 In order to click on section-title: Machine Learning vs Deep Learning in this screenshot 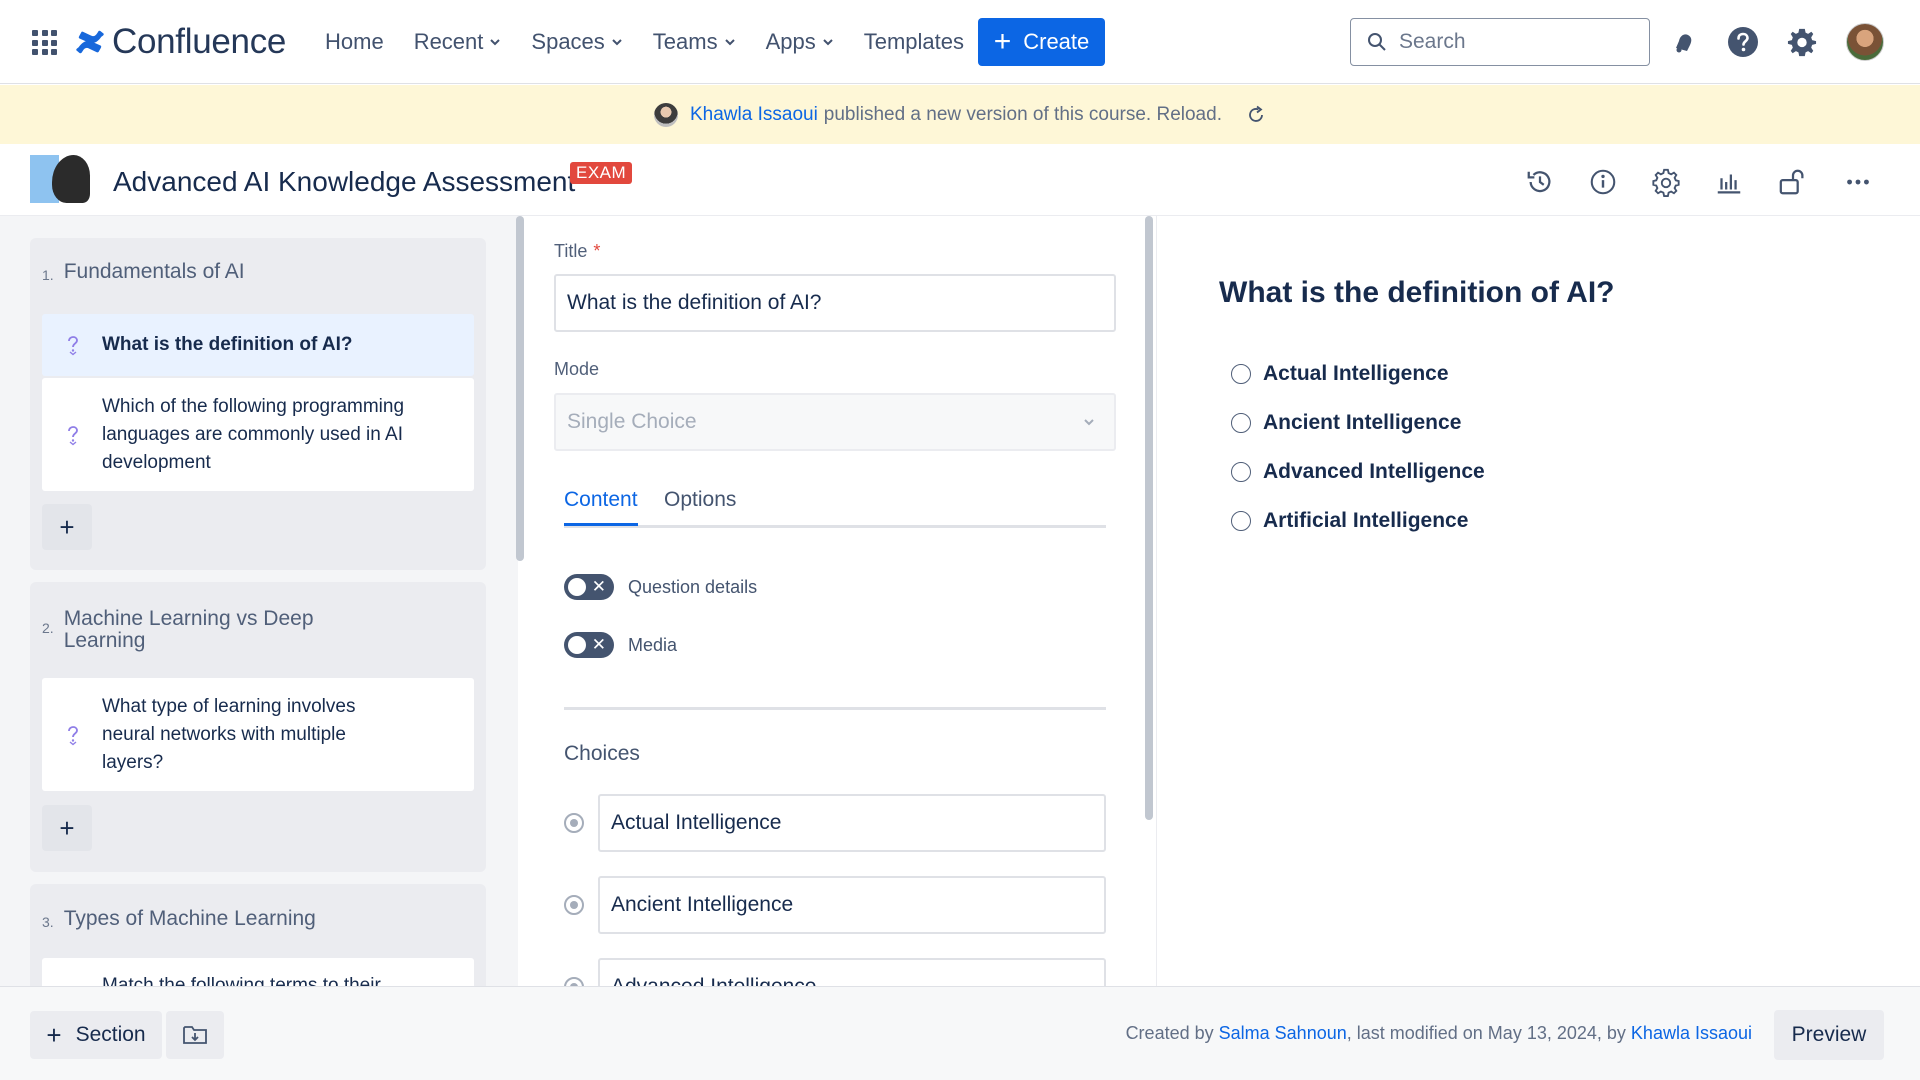, I will do `click(188, 629)`.